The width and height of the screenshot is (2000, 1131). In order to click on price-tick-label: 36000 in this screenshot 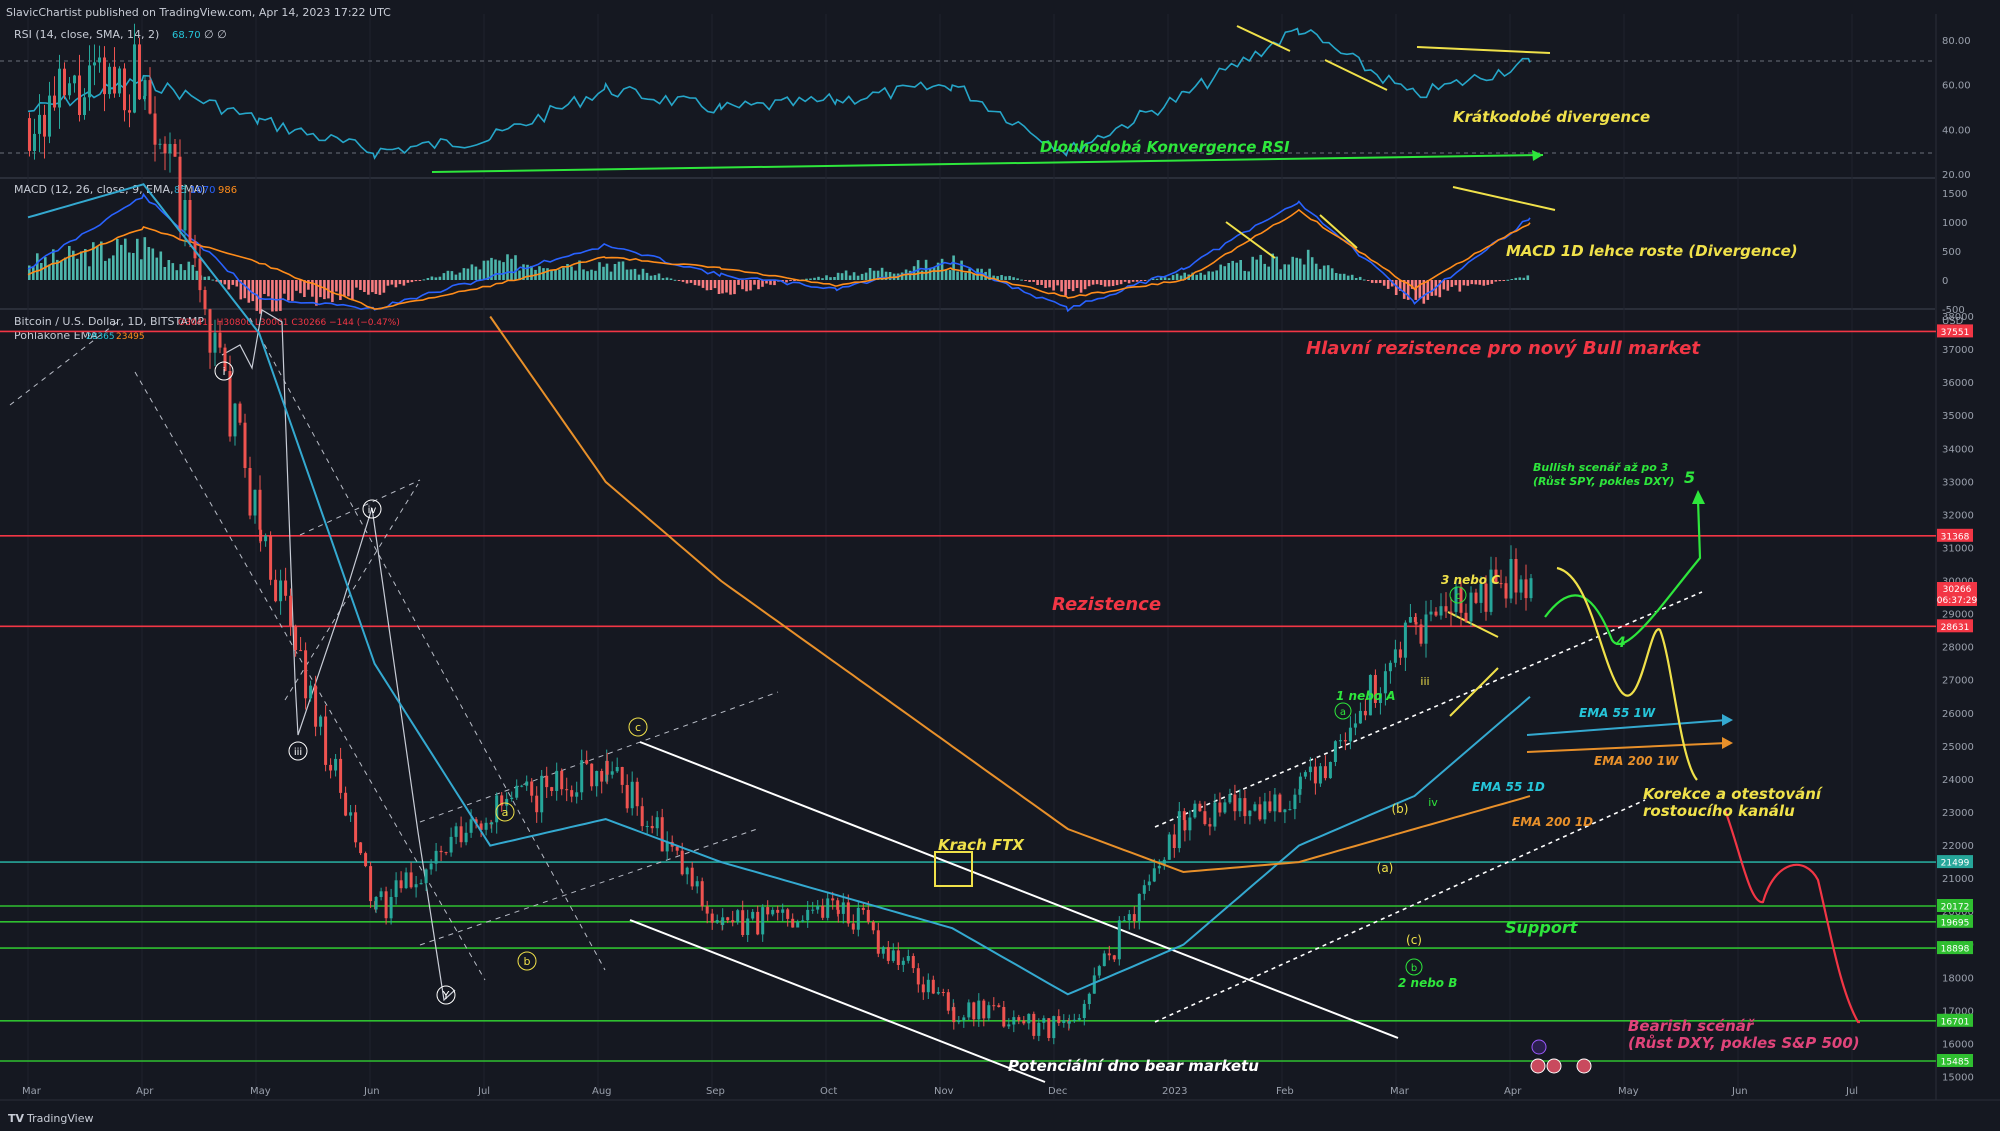, I will do `click(1958, 383)`.